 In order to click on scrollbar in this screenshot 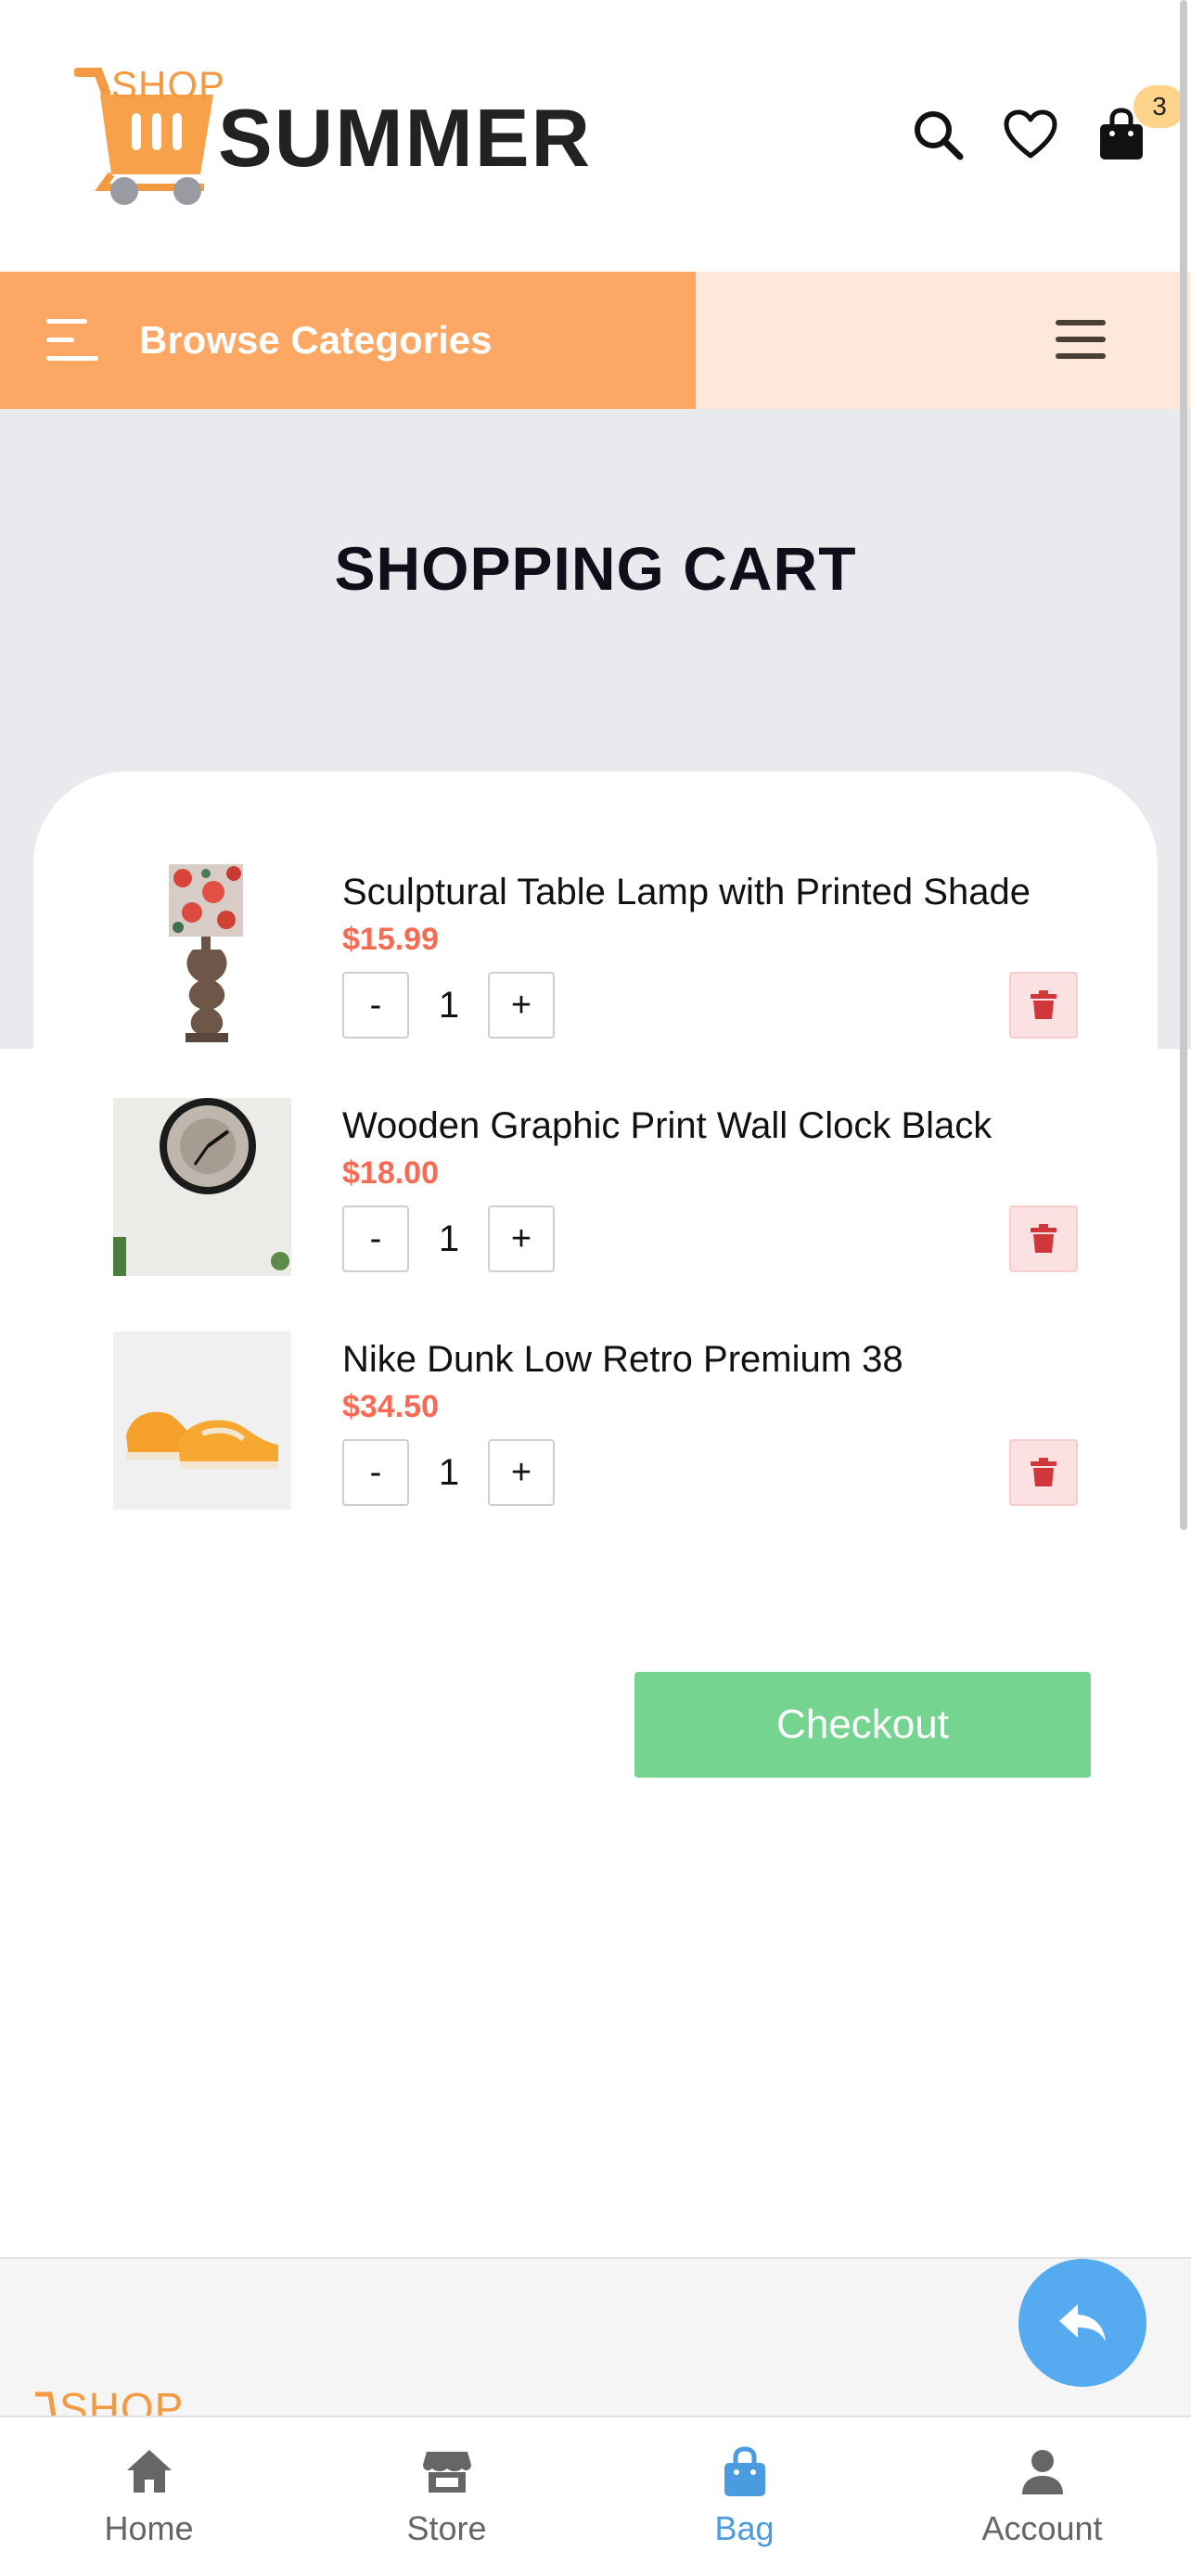, I will do `click(1183, 765)`.